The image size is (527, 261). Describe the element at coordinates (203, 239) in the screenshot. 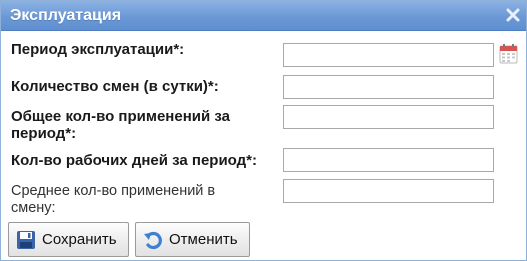

I see `cancel-button-label: Отменить` at that location.